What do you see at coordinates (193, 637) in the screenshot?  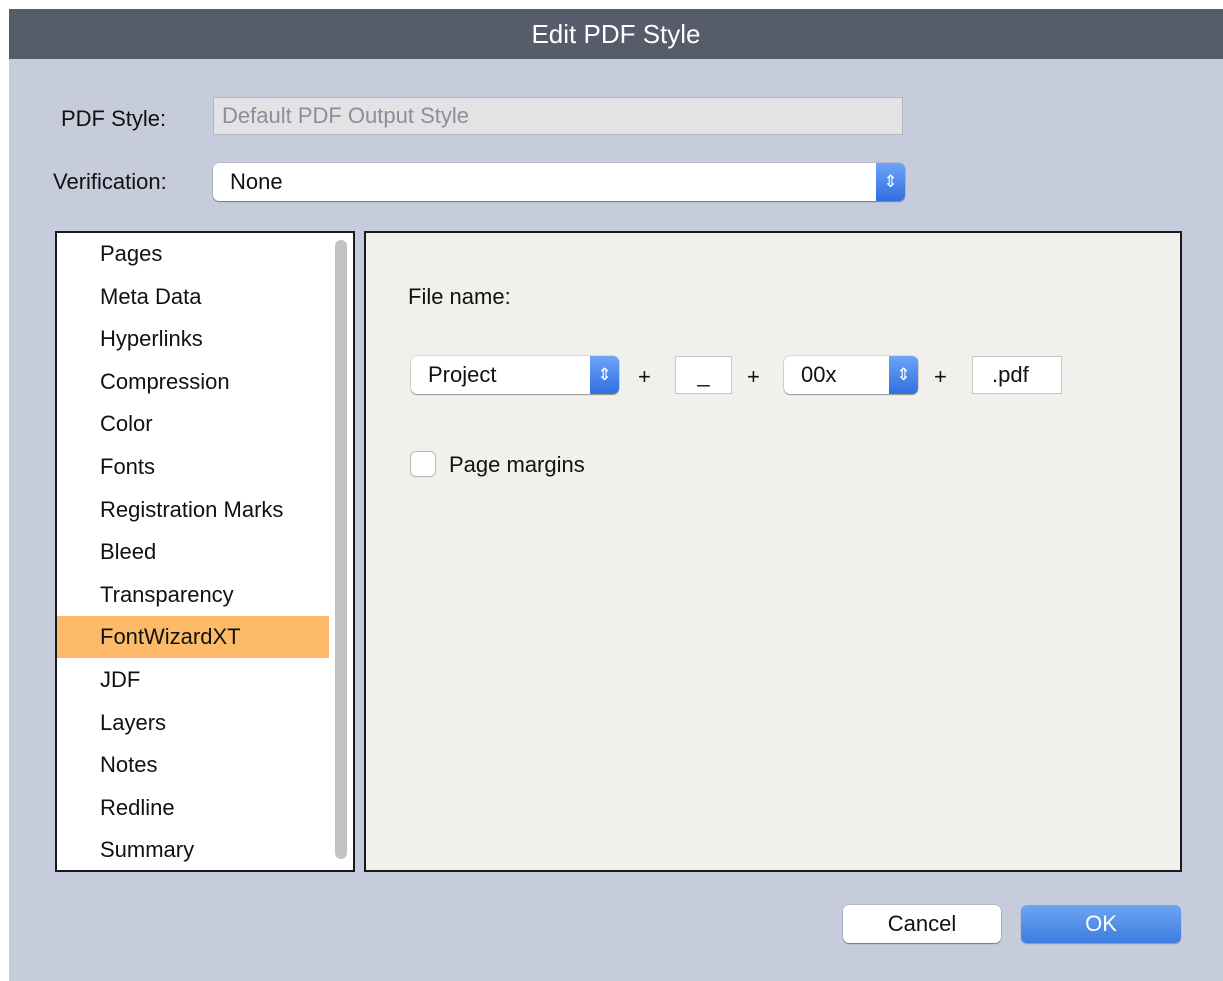 I see `sidebar-item-fontwizardxt: FontWizardXT` at bounding box center [193, 637].